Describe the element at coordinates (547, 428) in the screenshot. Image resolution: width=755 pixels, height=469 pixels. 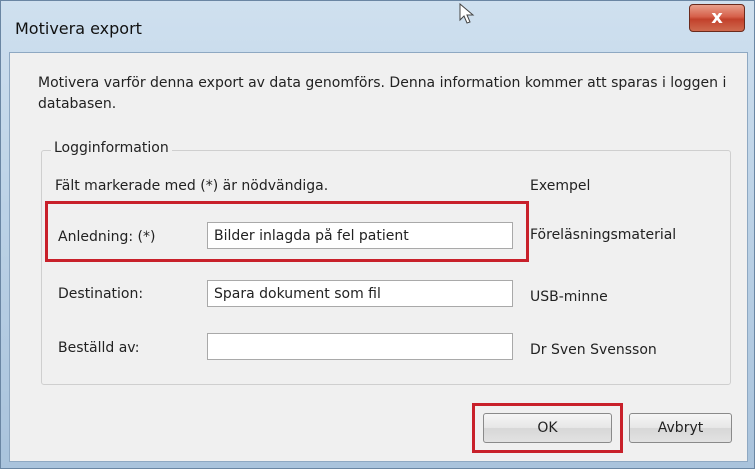
I see `ok-highlight` at that location.